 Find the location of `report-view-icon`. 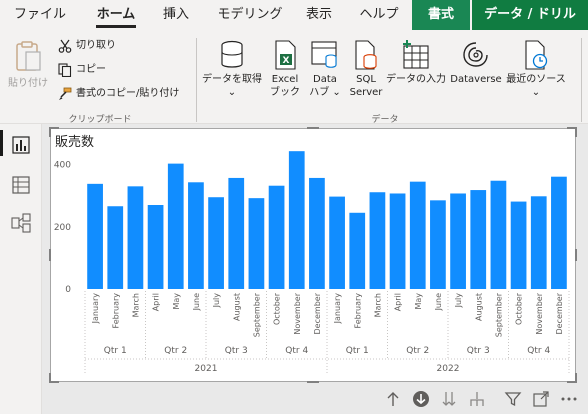

report-view-icon is located at coordinates (21, 145).